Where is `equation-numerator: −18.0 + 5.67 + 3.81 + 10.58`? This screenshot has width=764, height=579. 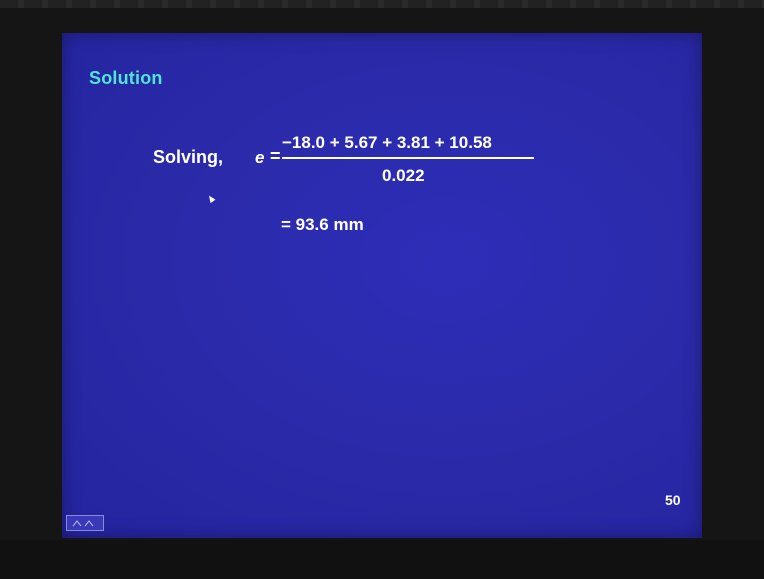 equation-numerator: −18.0 + 5.67 + 3.81 + 10.58 is located at coordinates (387, 142).